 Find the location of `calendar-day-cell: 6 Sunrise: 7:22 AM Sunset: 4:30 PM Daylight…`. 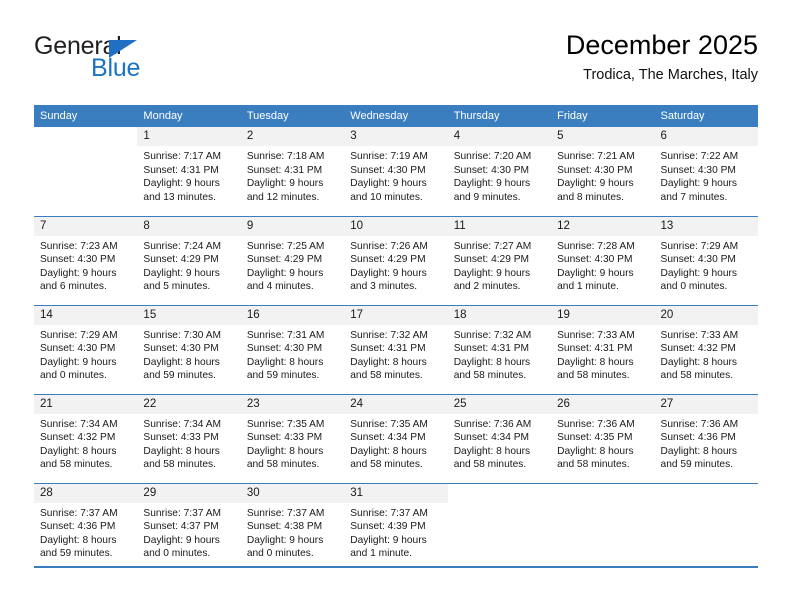

calendar-day-cell: 6 Sunrise: 7:22 AM Sunset: 4:30 PM Daylight… is located at coordinates (706, 171).